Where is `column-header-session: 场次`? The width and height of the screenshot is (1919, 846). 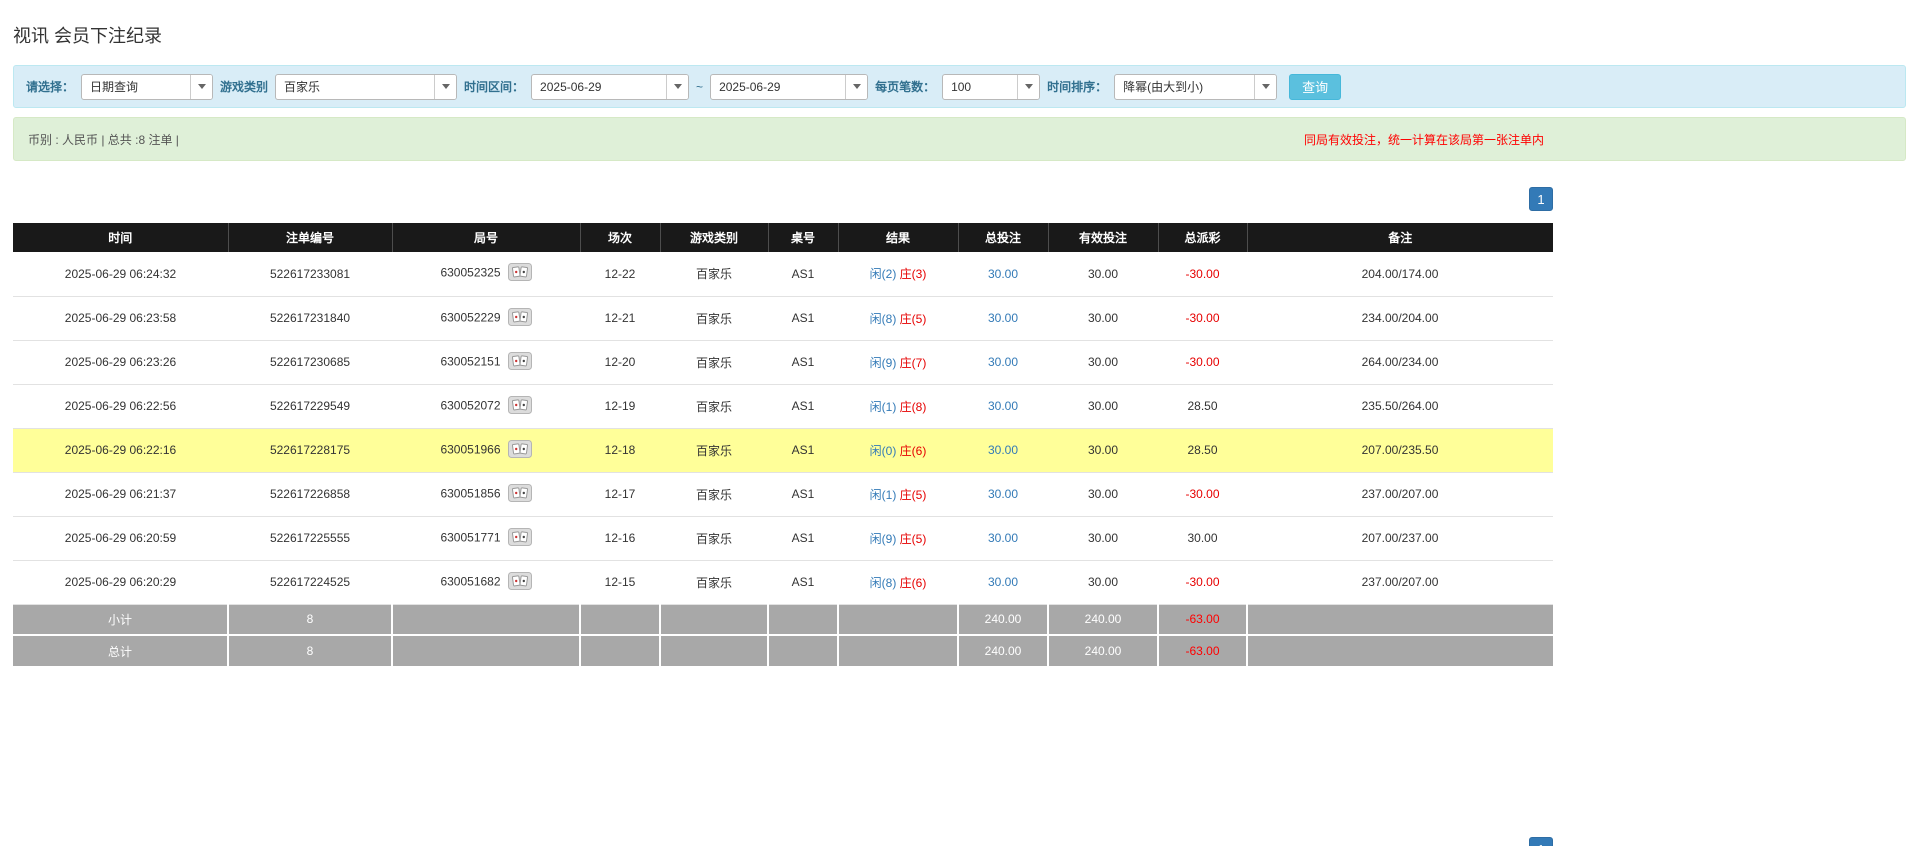
column-header-session: 场次 is located at coordinates (620, 237).